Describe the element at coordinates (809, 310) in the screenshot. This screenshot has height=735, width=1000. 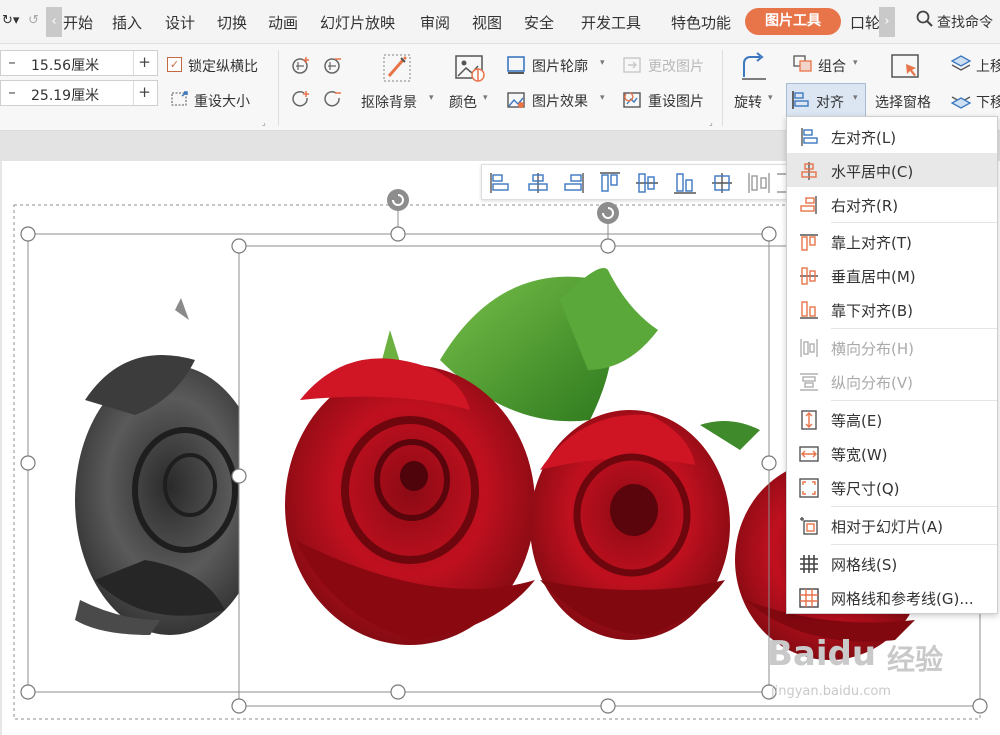
I see `align-bottom-icon` at that location.